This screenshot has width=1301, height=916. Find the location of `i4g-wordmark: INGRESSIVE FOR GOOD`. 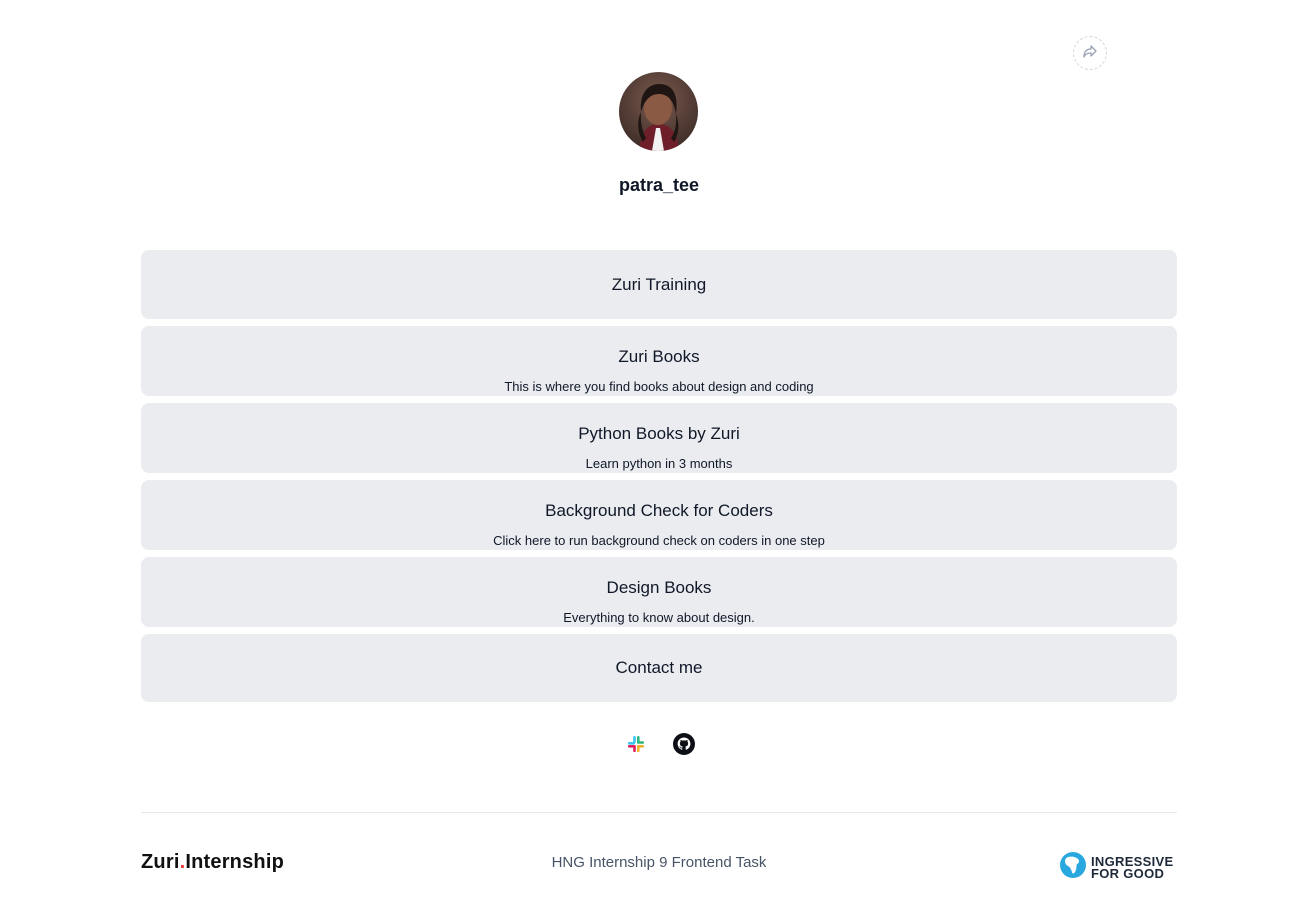

i4g-wordmark: INGRESSIVE FOR GOOD is located at coordinates (1132, 868).